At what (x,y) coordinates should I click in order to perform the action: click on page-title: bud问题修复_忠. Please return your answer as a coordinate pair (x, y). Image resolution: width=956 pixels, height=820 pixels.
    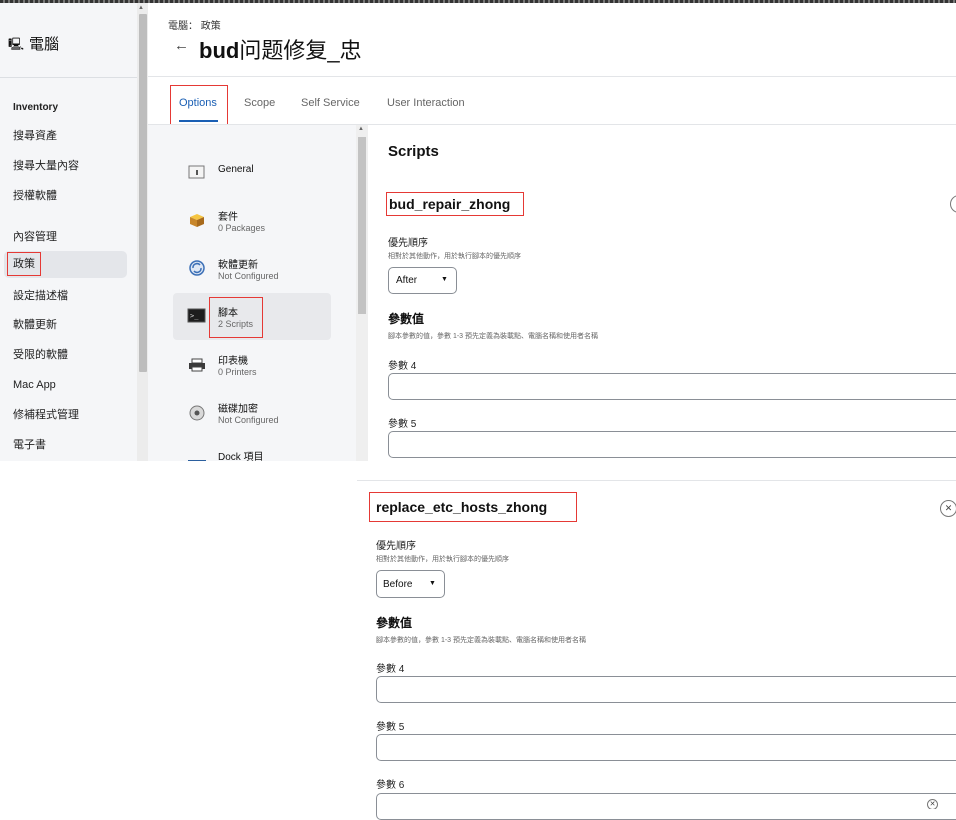
    Looking at the image, I should click on (280, 50).